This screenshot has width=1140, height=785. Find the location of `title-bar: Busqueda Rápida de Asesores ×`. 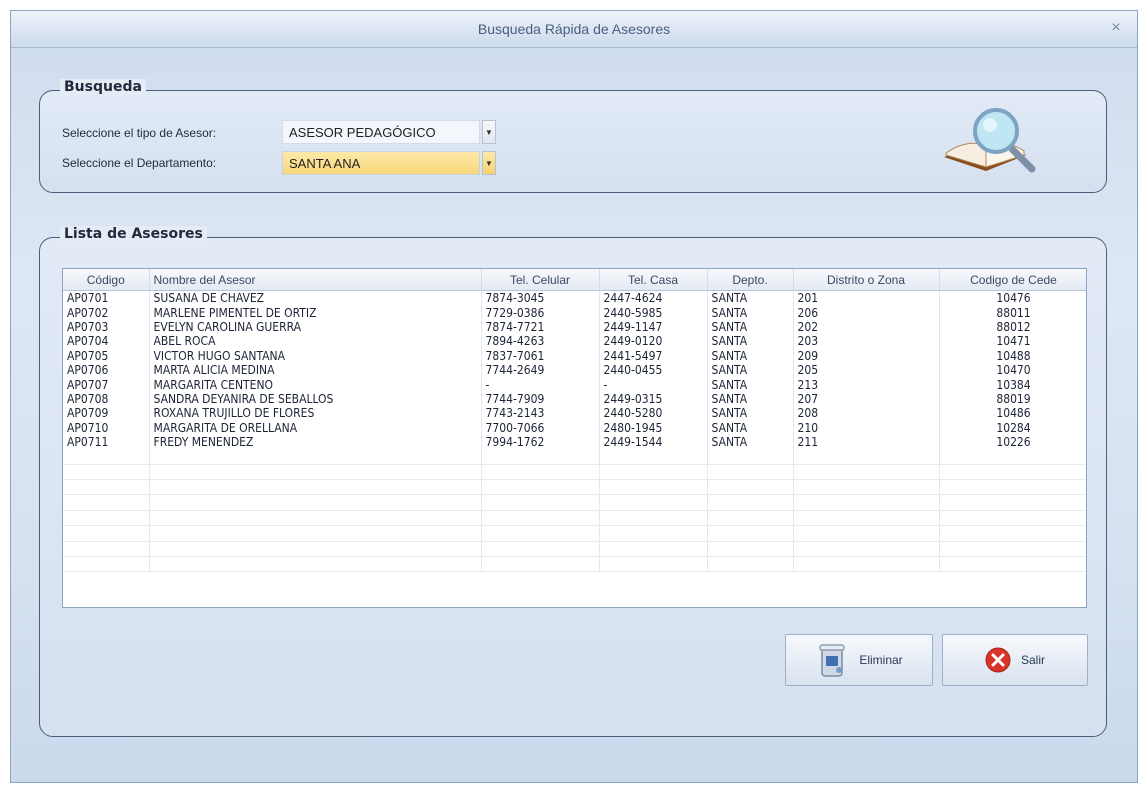

title-bar: Busqueda Rápida de Asesores × is located at coordinates (574, 29).